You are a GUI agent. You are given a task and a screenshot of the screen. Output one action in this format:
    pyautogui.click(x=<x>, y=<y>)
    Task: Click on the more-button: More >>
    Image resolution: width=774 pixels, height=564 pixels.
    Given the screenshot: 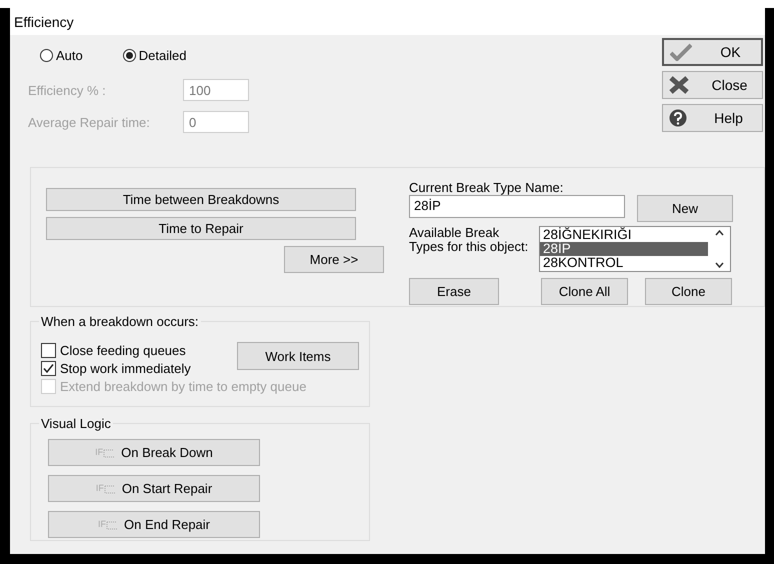 What is the action you would take?
    pyautogui.click(x=334, y=259)
    